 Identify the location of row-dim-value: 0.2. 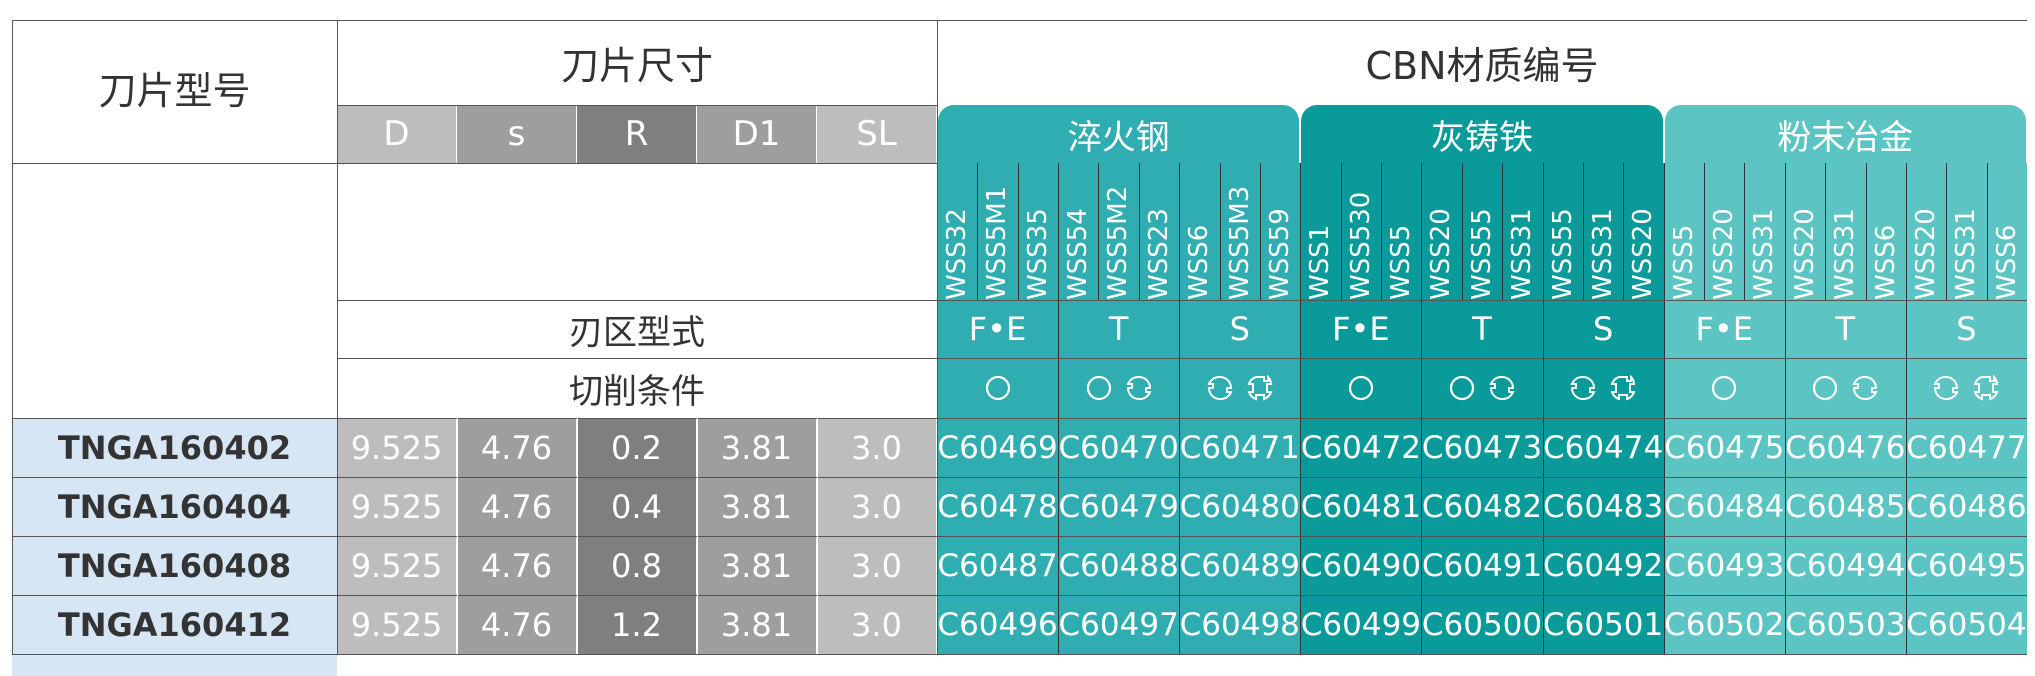
(637, 447).